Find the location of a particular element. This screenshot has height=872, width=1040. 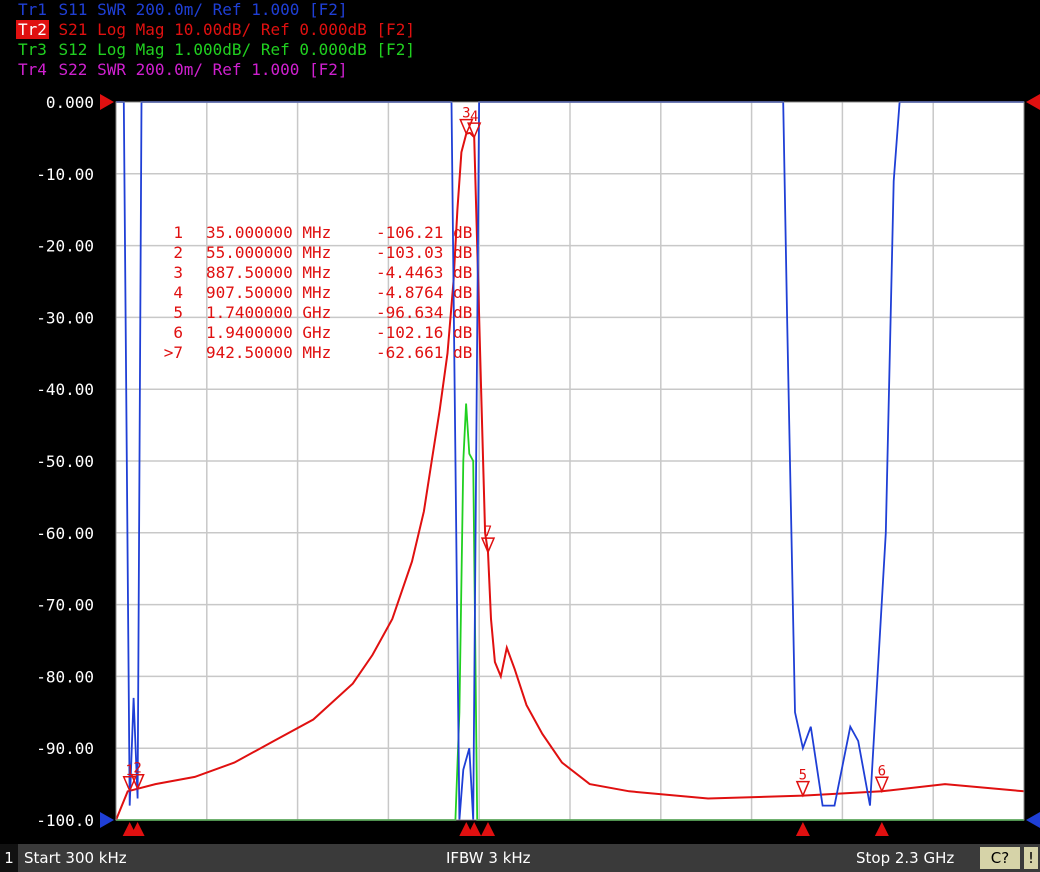

trace-header-tr4: Tr4 S22 SWR 200.0m/ Ref 1.000 [F2] is located at coordinates (182, 70).